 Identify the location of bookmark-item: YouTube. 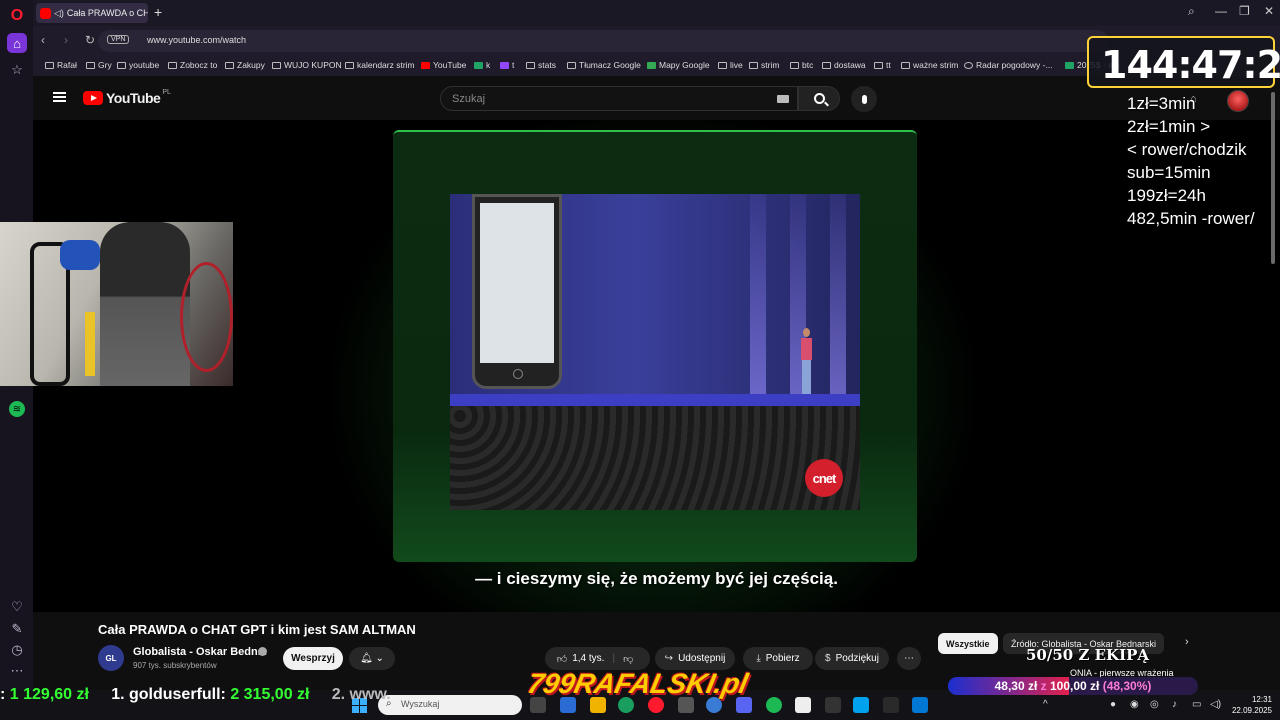
(443, 65).